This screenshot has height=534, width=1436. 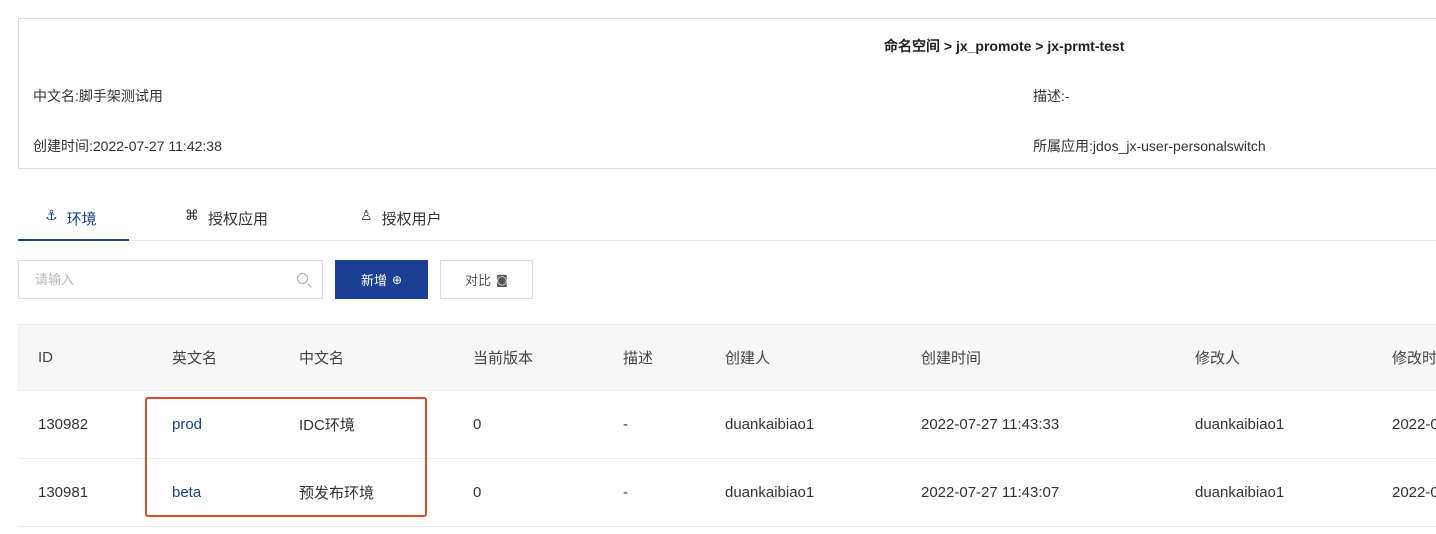 What do you see at coordinates (990, 424) in the screenshot?
I see `cell-created-time: 2022-07-27 11:43:33` at bounding box center [990, 424].